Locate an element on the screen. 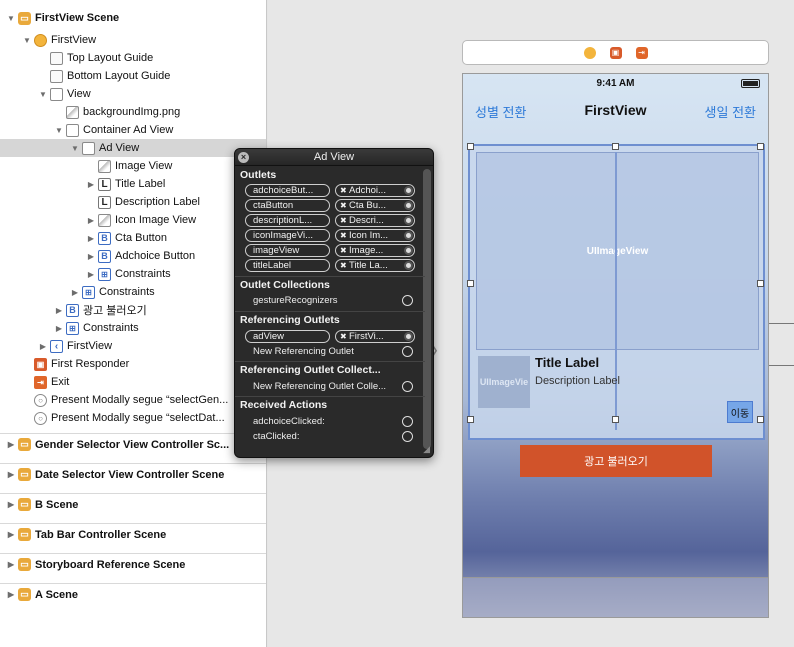  resize-grip-icon: ◢ is located at coordinates (426, 449).